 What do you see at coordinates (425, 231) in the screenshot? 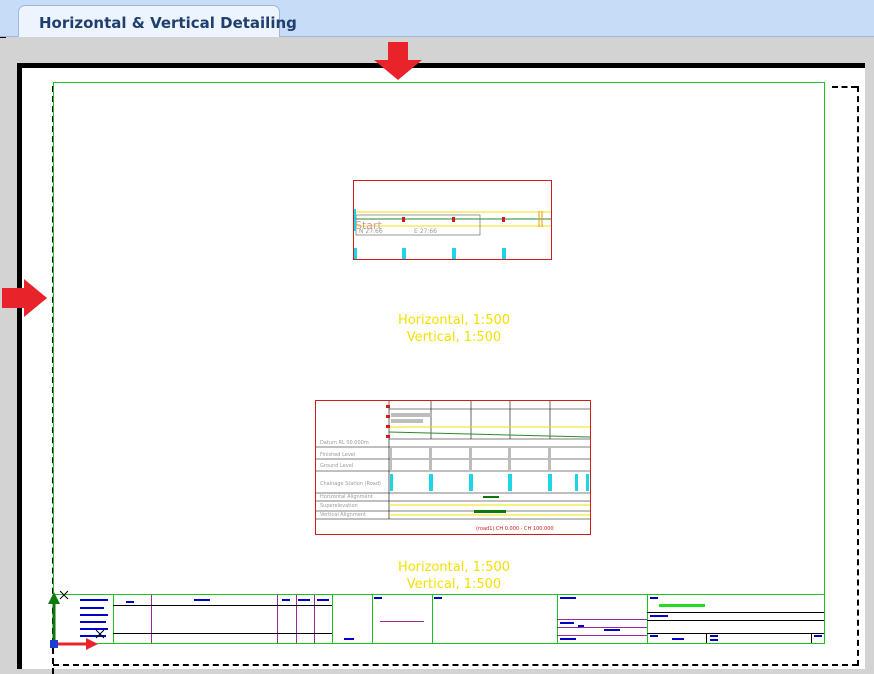
I see `plan-easting: E 27:66` at bounding box center [425, 231].